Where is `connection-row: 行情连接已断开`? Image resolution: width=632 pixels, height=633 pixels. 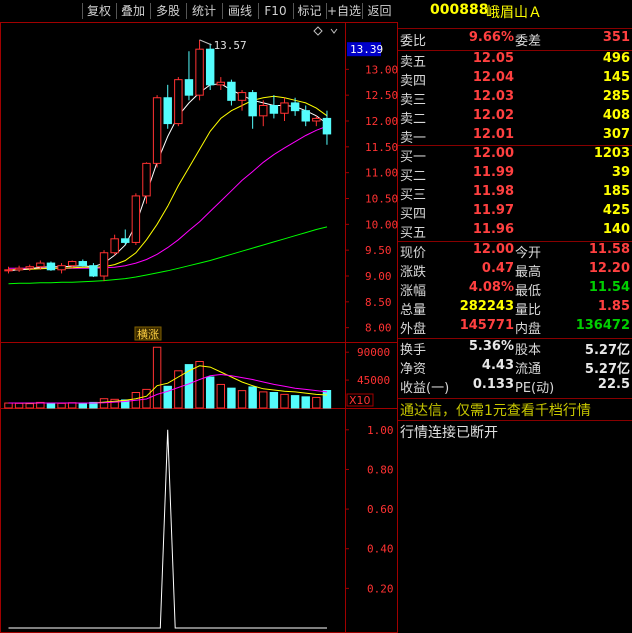 connection-row: 行情连接已断开 is located at coordinates (515, 432).